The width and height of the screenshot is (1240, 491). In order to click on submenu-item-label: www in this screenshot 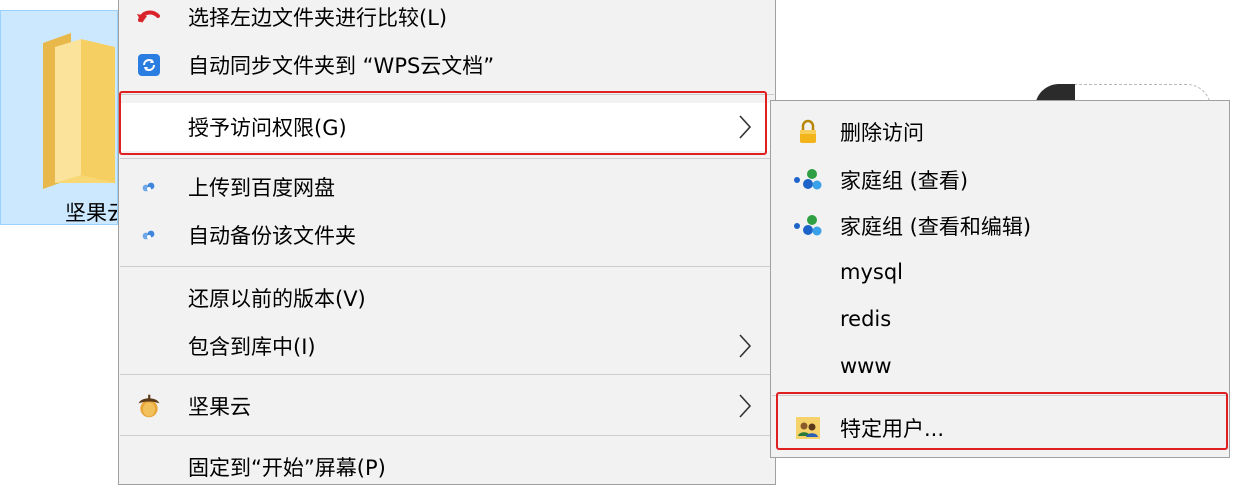, I will do `click(866, 366)`.